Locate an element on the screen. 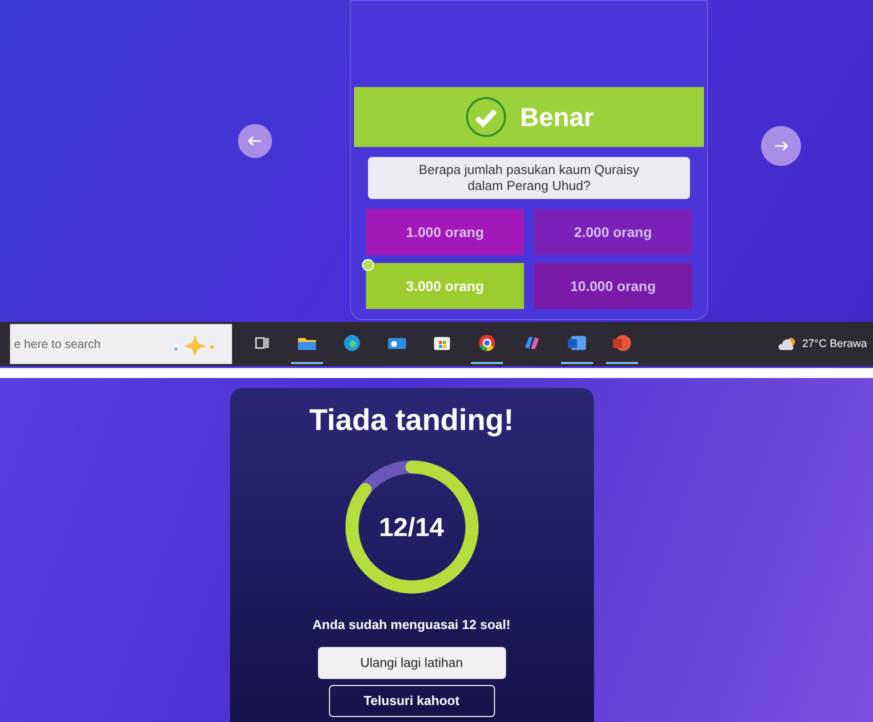 The image size is (873, 722). folder-icon is located at coordinates (307, 343).